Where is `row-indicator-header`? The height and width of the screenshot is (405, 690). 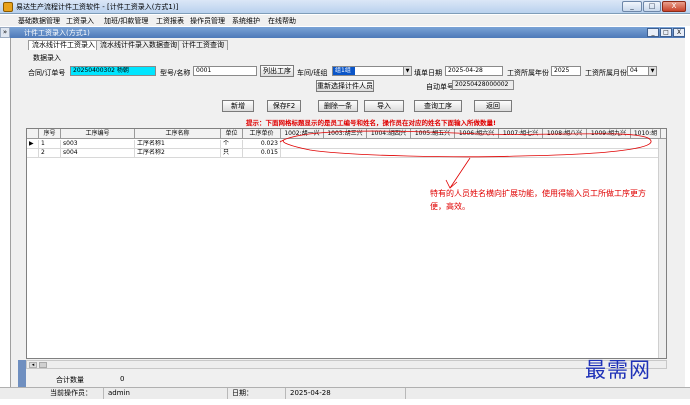
row-indicator-header is located at coordinates (33, 134).